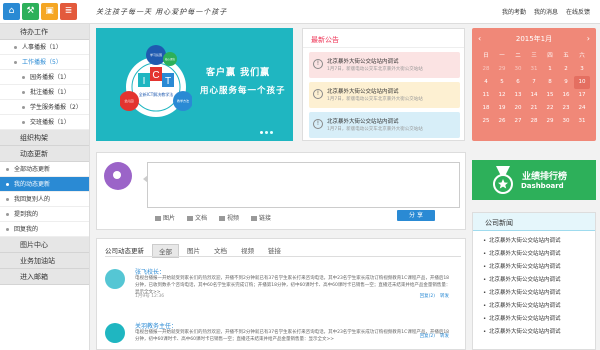 The image size is (600, 350). Describe the element at coordinates (32, 184) in the screenshot. I see `sidebar-item-label: 我的动态更新` at that location.